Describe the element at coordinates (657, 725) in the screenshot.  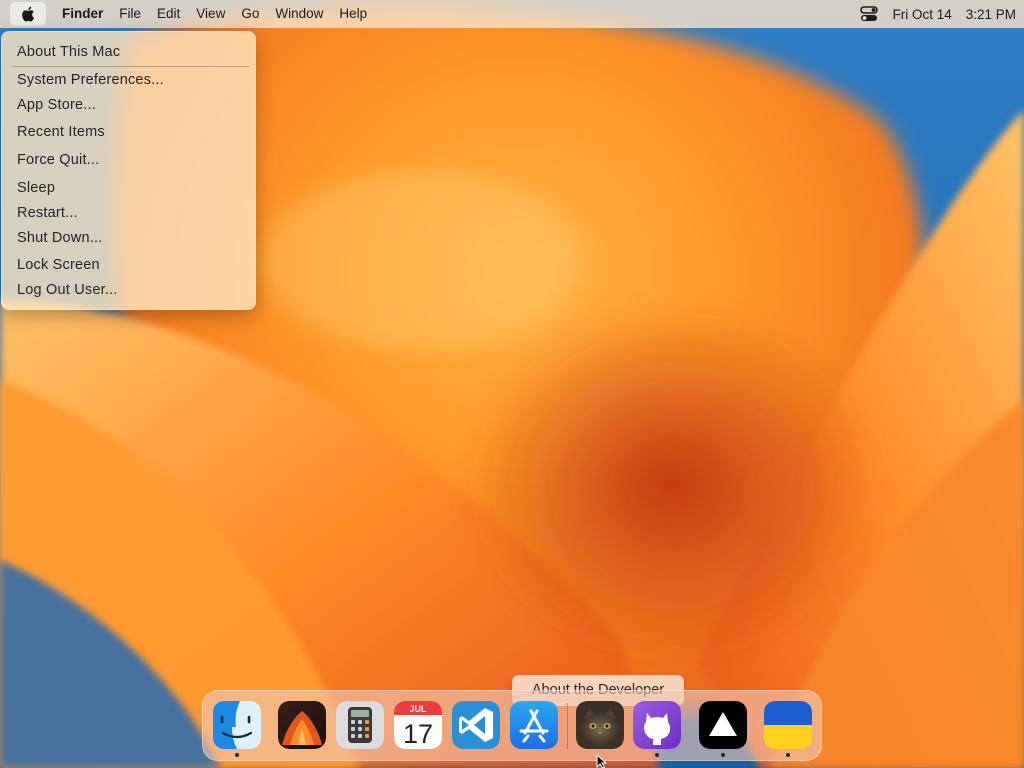
I see `github-icon` at that location.